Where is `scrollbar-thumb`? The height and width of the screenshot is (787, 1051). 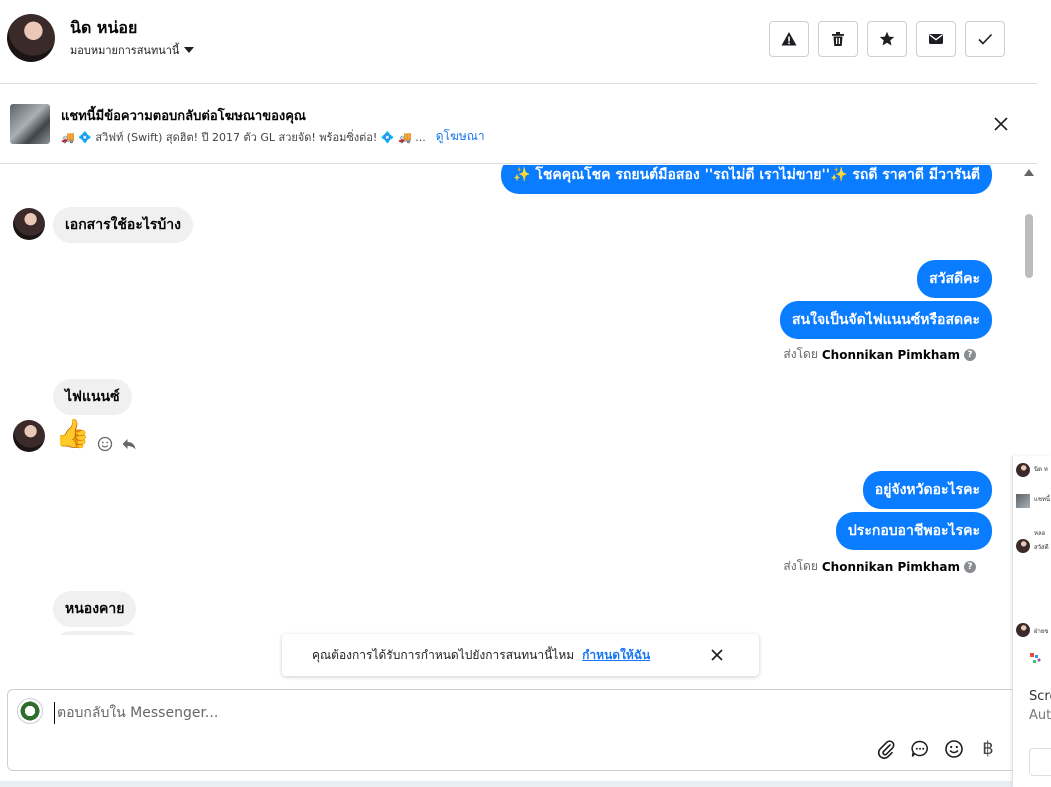 scrollbar-thumb is located at coordinates (1029, 246).